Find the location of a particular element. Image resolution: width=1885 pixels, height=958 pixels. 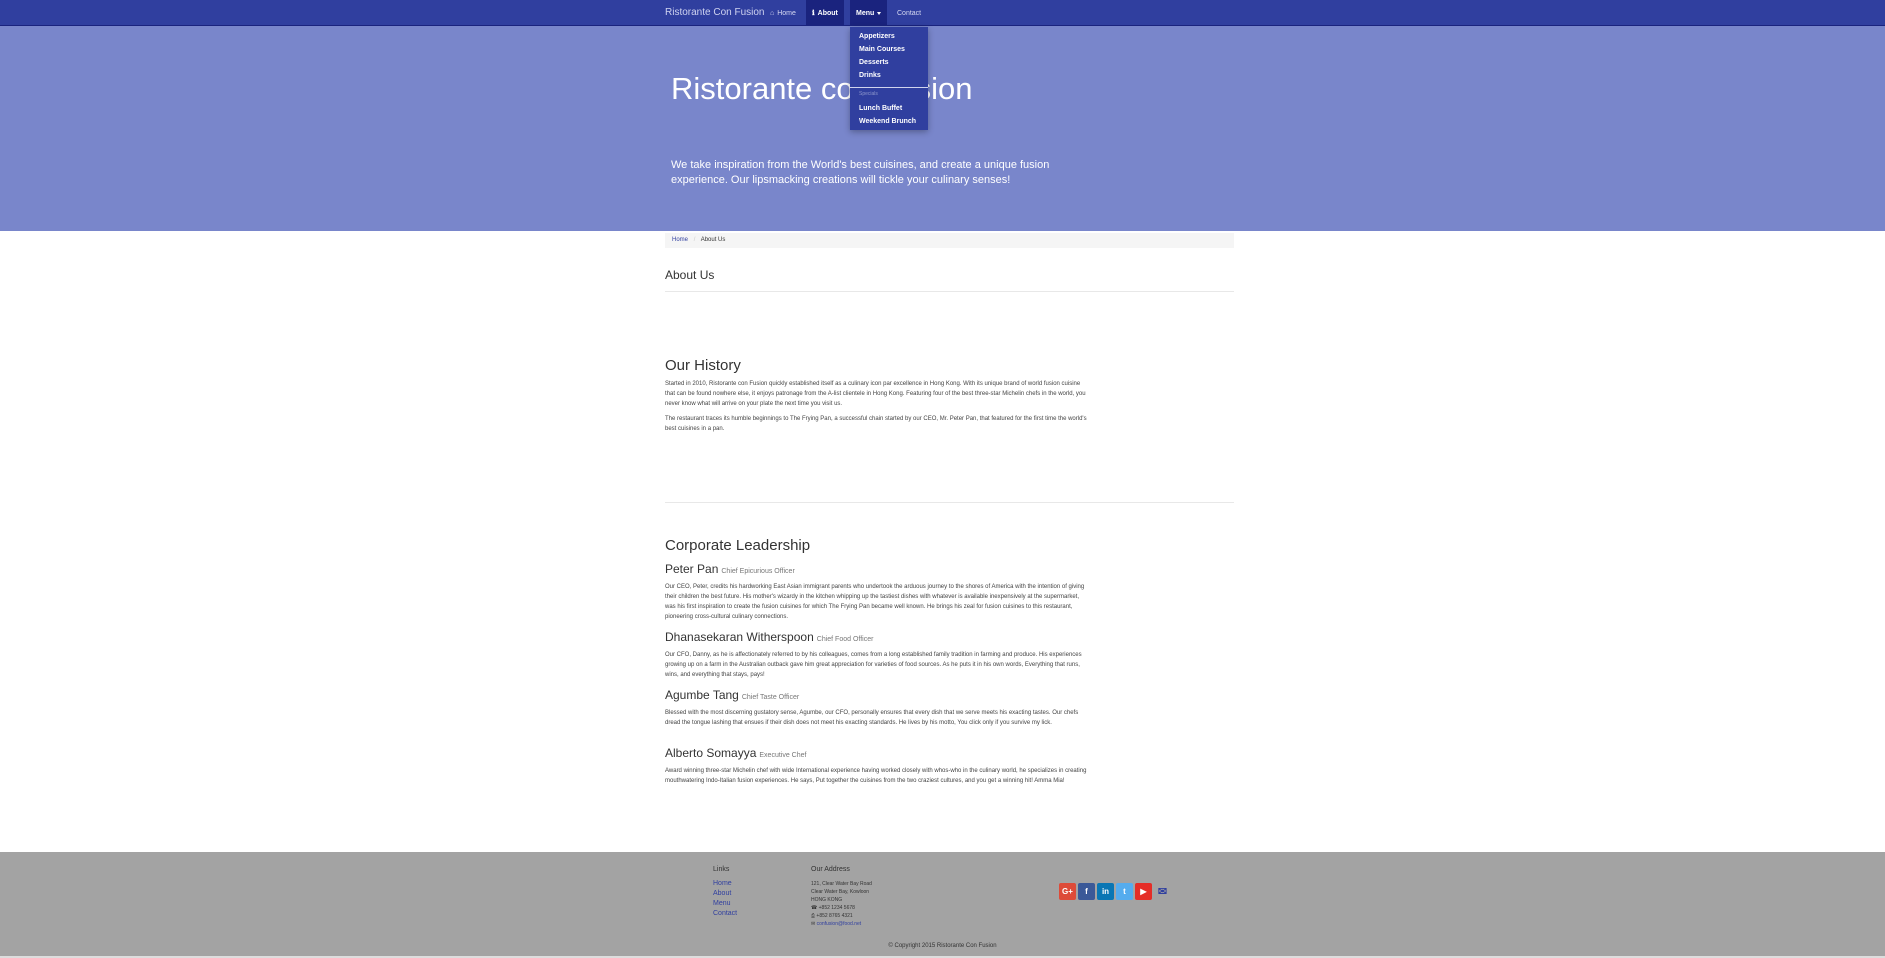

leader-title: Chief Food Officer is located at coordinates (845, 639).